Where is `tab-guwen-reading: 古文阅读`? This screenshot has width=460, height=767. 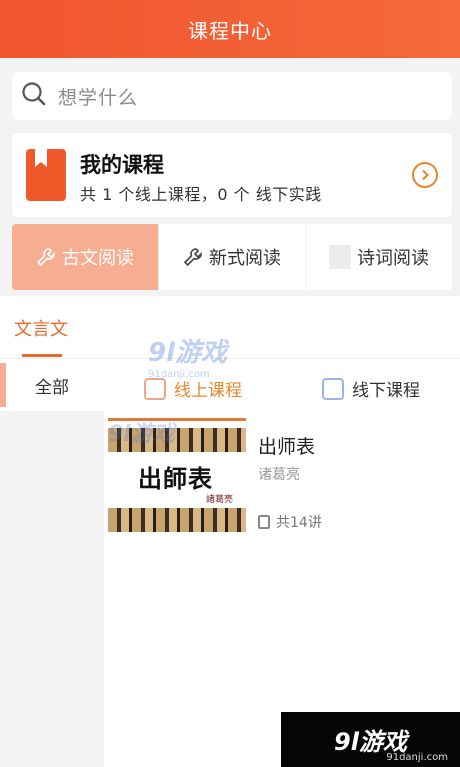
tab-guwen-reading: 古文阅读 is located at coordinates (85, 257).